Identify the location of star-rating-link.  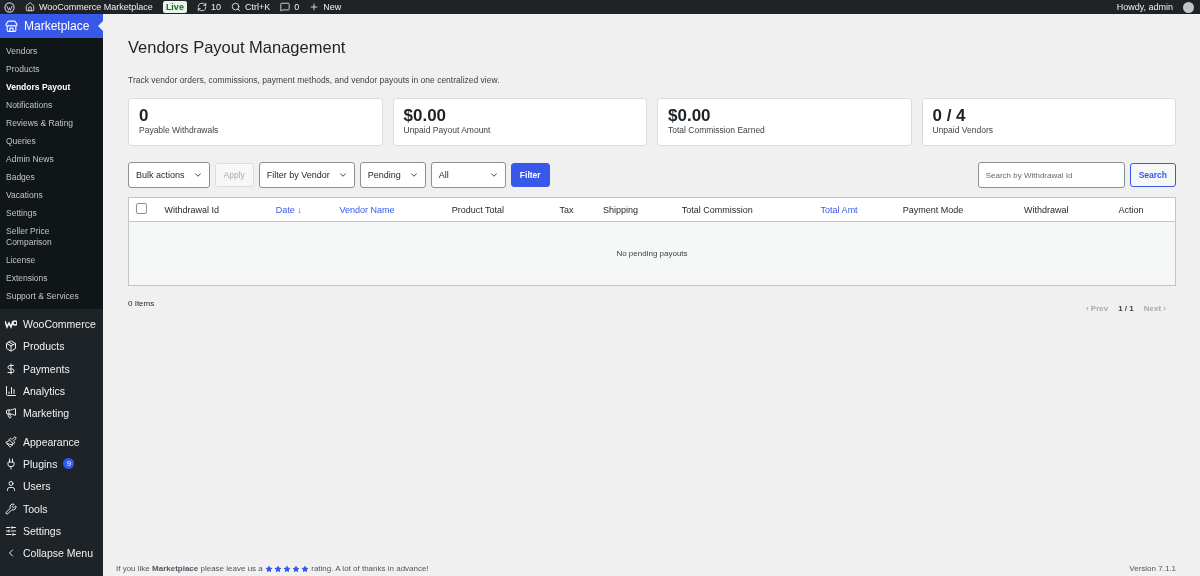
(287, 568).